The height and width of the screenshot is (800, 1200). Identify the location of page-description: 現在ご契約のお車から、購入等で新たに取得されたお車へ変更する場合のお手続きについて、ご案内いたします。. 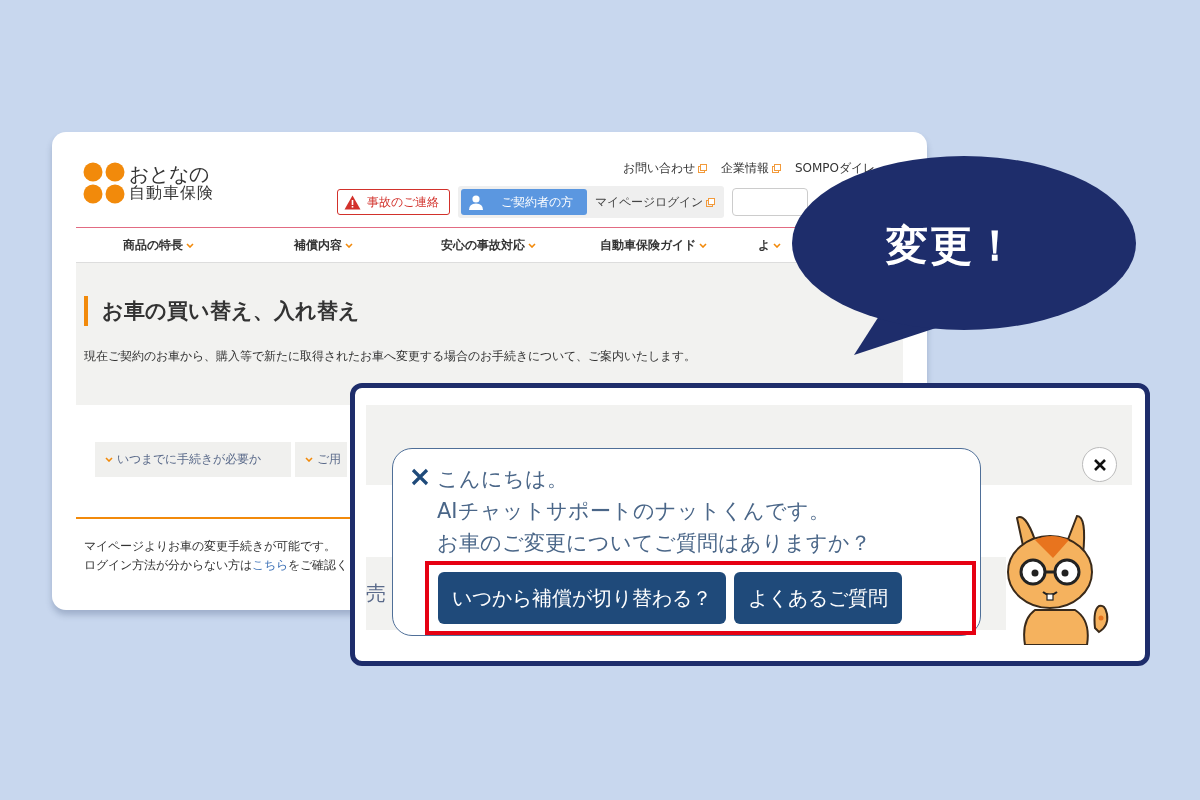
(390, 356).